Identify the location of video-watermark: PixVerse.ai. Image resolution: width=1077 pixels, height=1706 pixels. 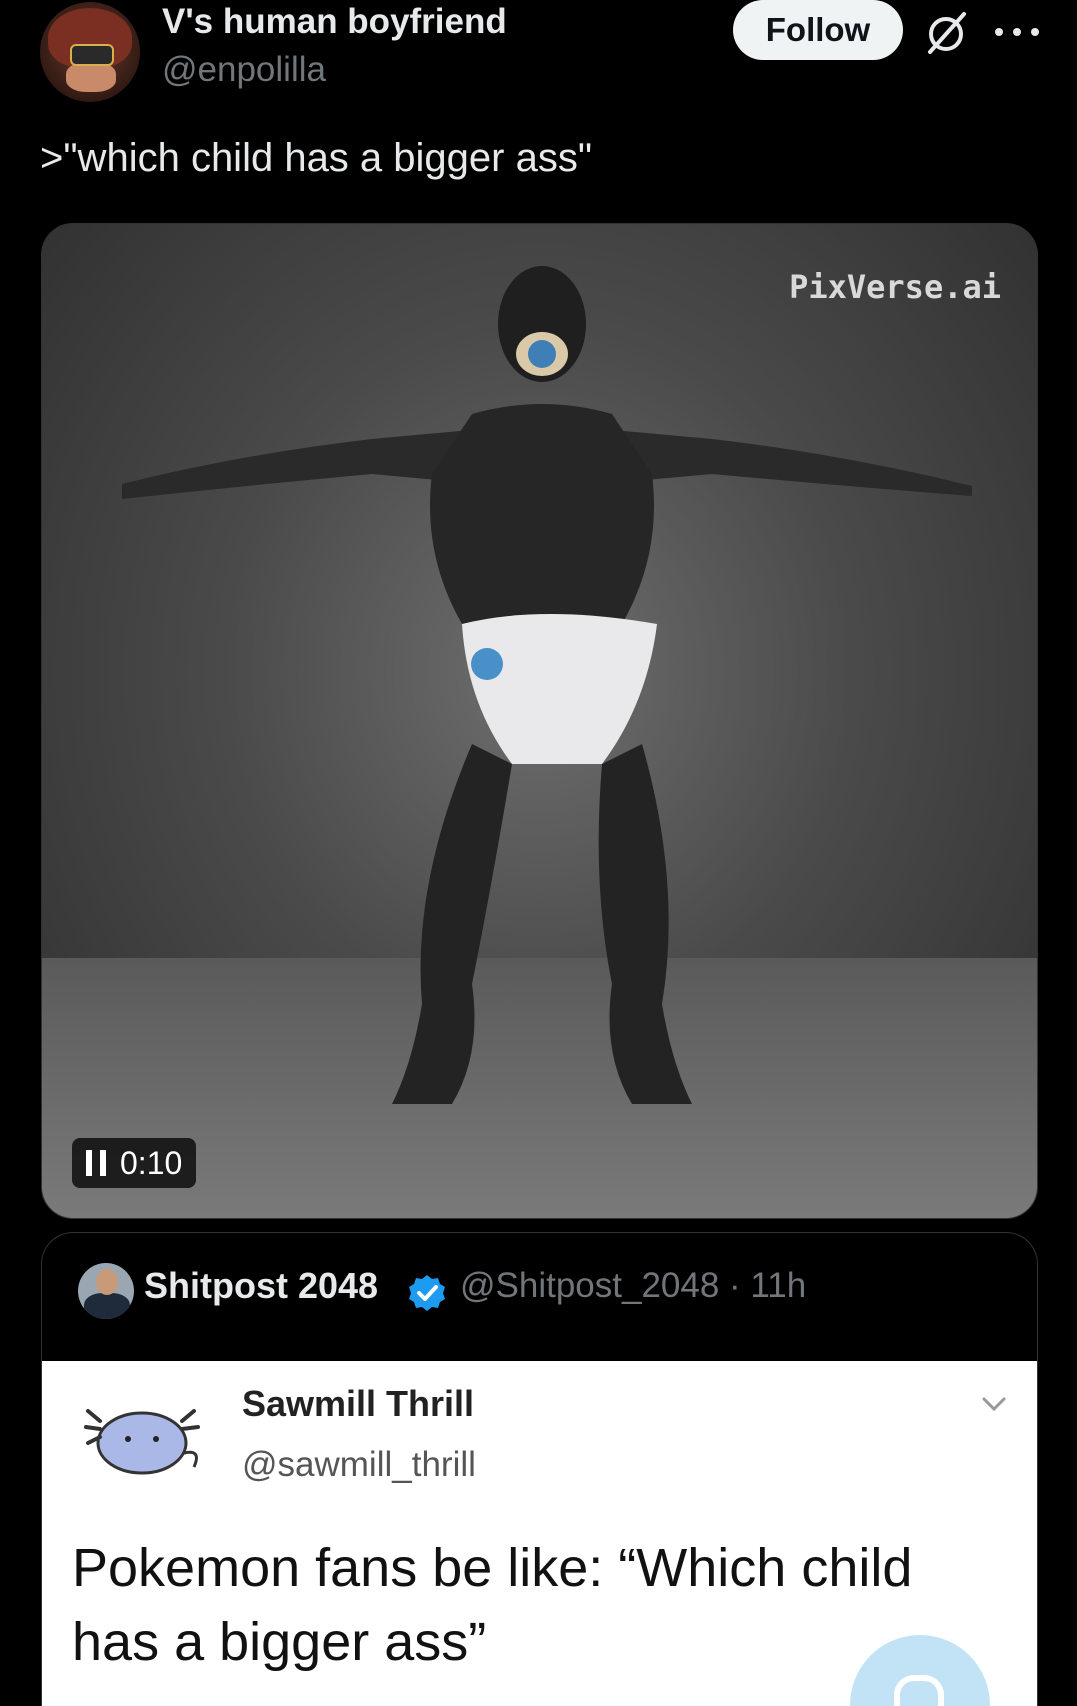
(895, 287).